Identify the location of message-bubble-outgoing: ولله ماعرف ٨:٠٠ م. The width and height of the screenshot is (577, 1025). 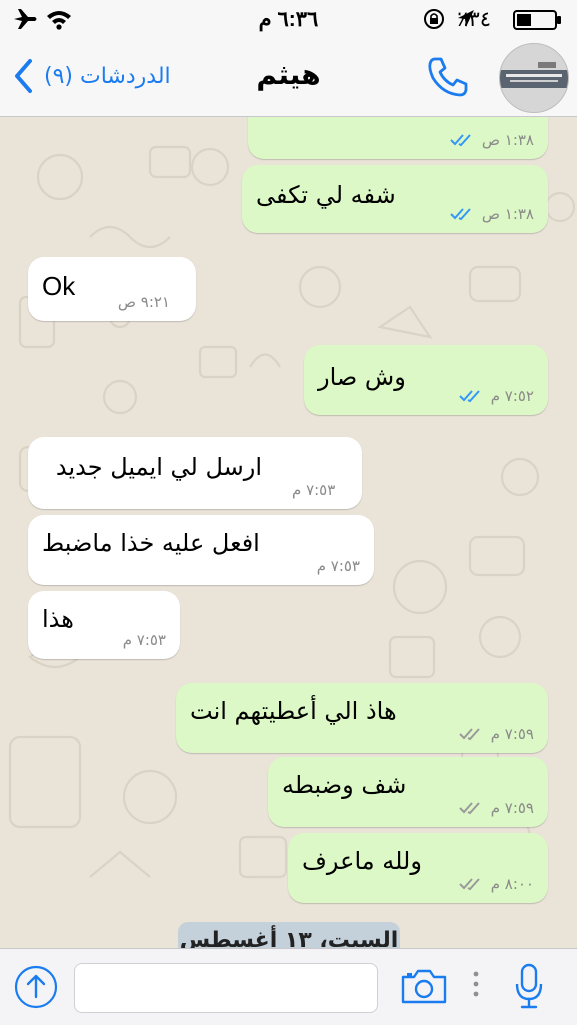
(418, 868).